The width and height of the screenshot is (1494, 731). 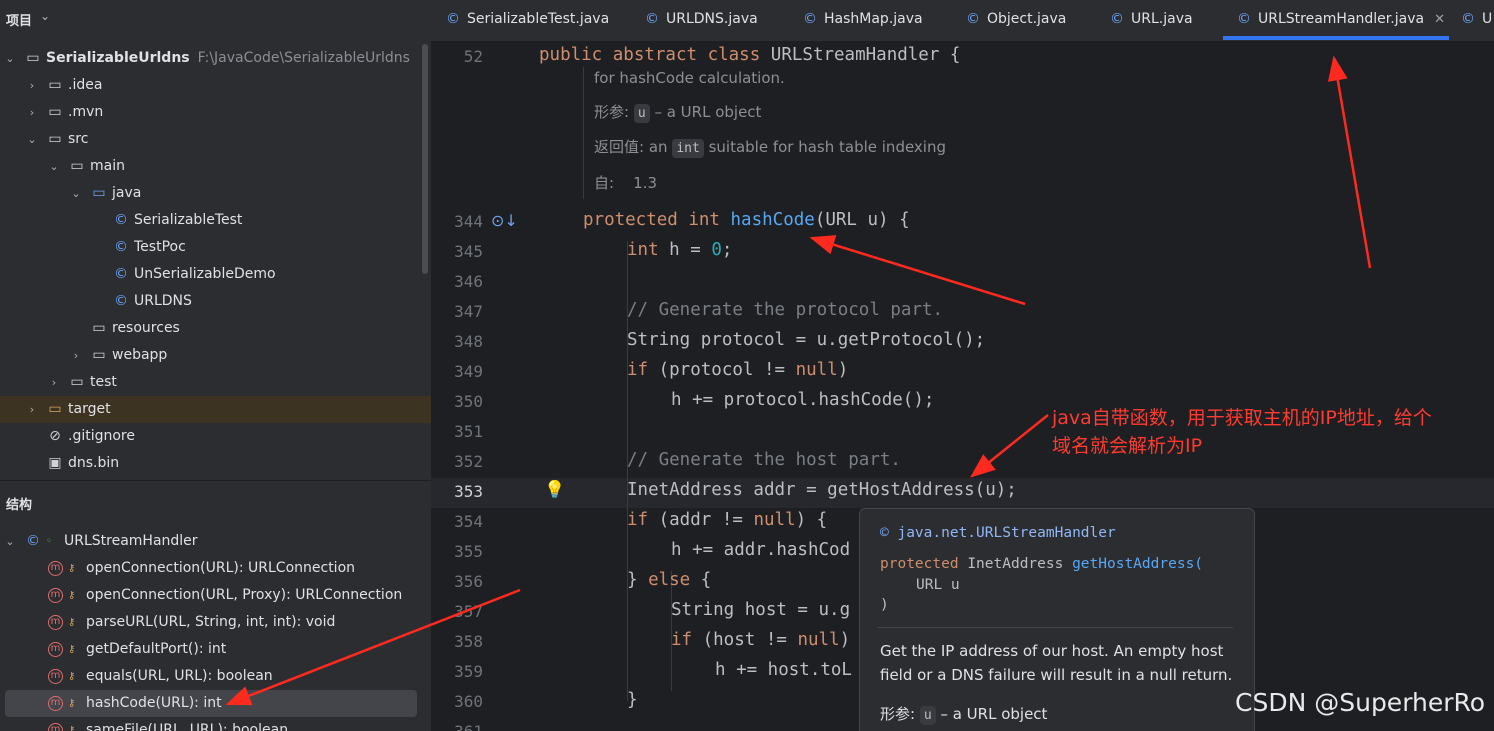 I want to click on tab-urldns: © URLDNS.java, so click(x=701, y=19).